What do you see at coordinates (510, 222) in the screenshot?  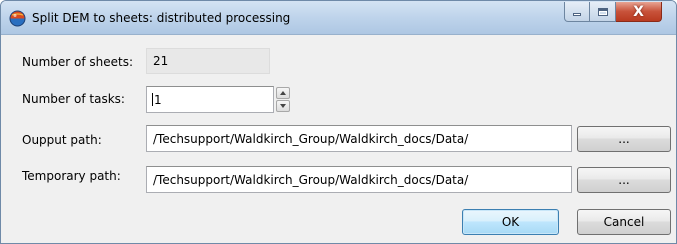 I see `ok-button: OK` at bounding box center [510, 222].